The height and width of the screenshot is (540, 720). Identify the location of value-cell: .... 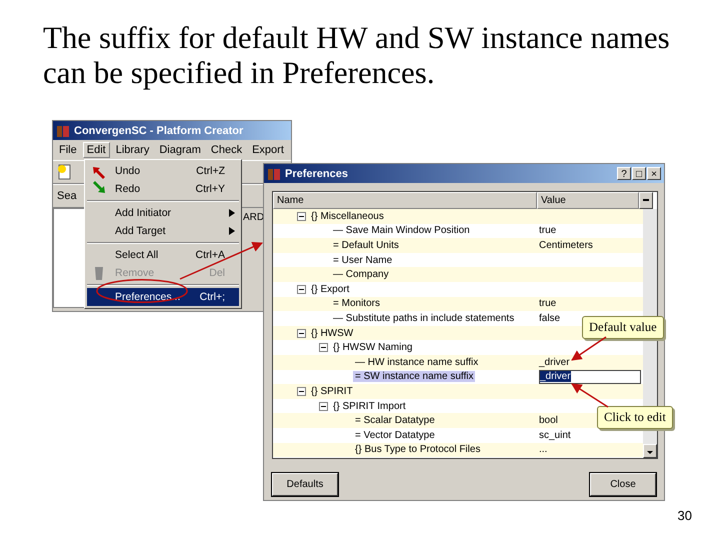
(543, 450).